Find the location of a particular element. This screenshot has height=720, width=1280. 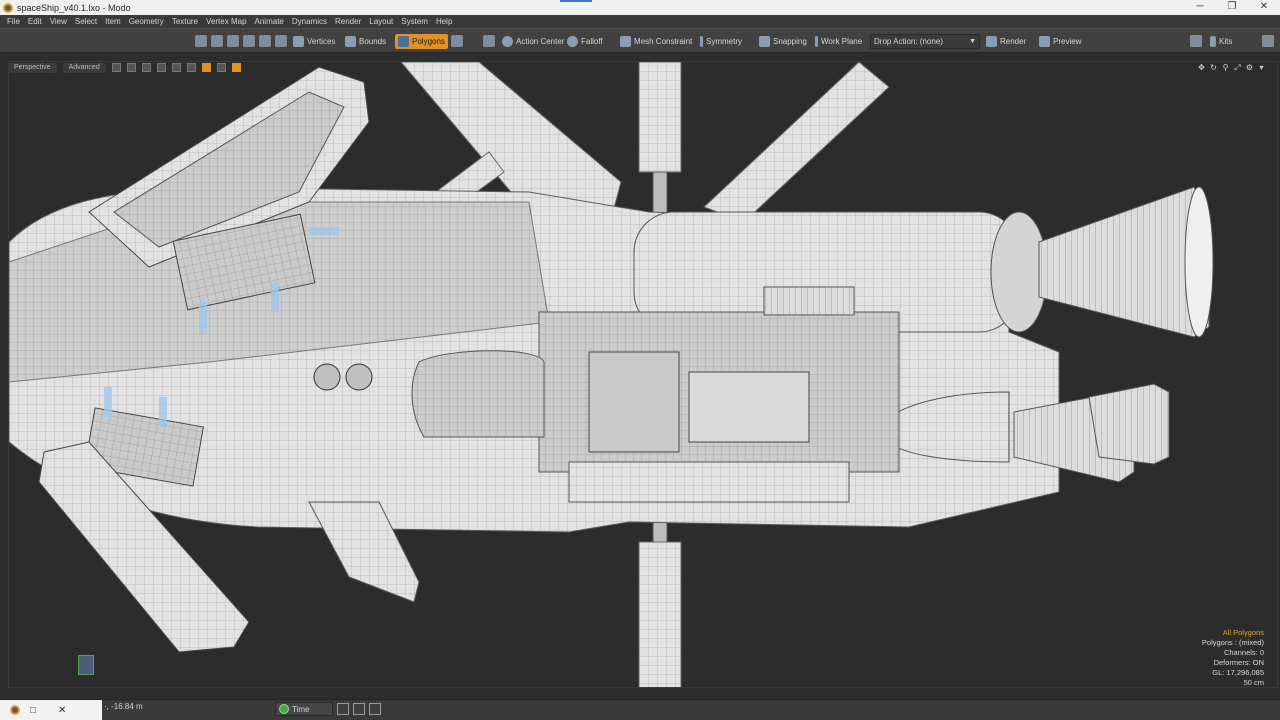

isolate-toggle-icon is located at coordinates (236, 67).